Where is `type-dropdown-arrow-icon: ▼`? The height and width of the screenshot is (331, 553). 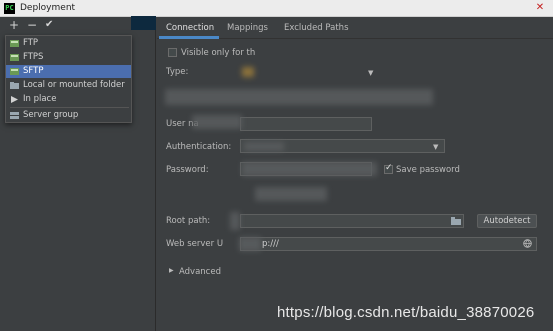 type-dropdown-arrow-icon: ▼ is located at coordinates (371, 73).